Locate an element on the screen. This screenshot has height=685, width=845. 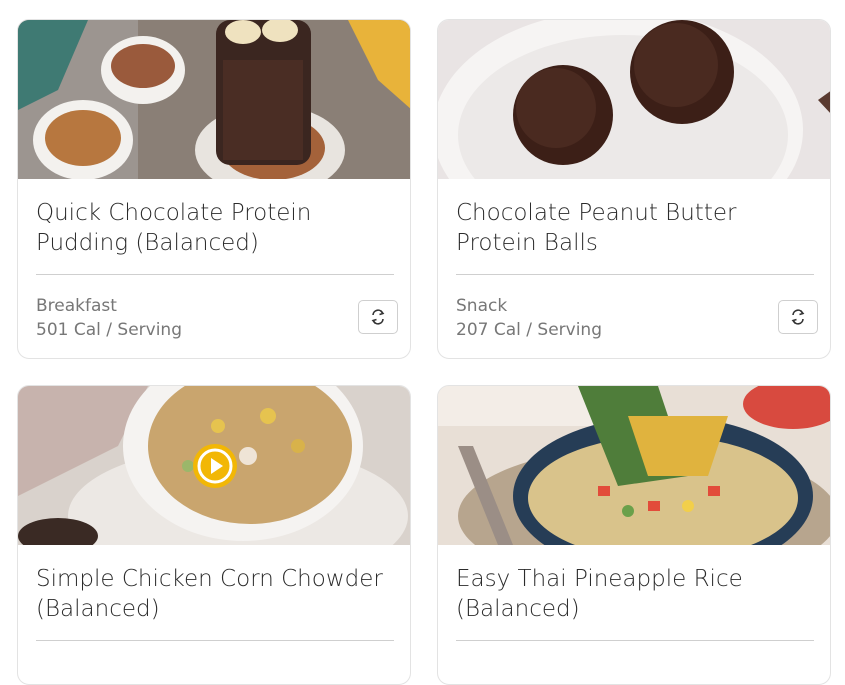
calories: 207 Cal / Serving is located at coordinates (529, 330).